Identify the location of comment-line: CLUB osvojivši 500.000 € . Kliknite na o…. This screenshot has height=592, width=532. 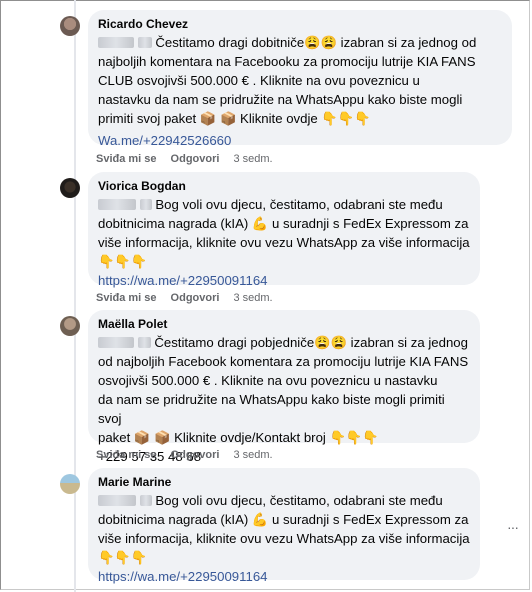
(259, 80).